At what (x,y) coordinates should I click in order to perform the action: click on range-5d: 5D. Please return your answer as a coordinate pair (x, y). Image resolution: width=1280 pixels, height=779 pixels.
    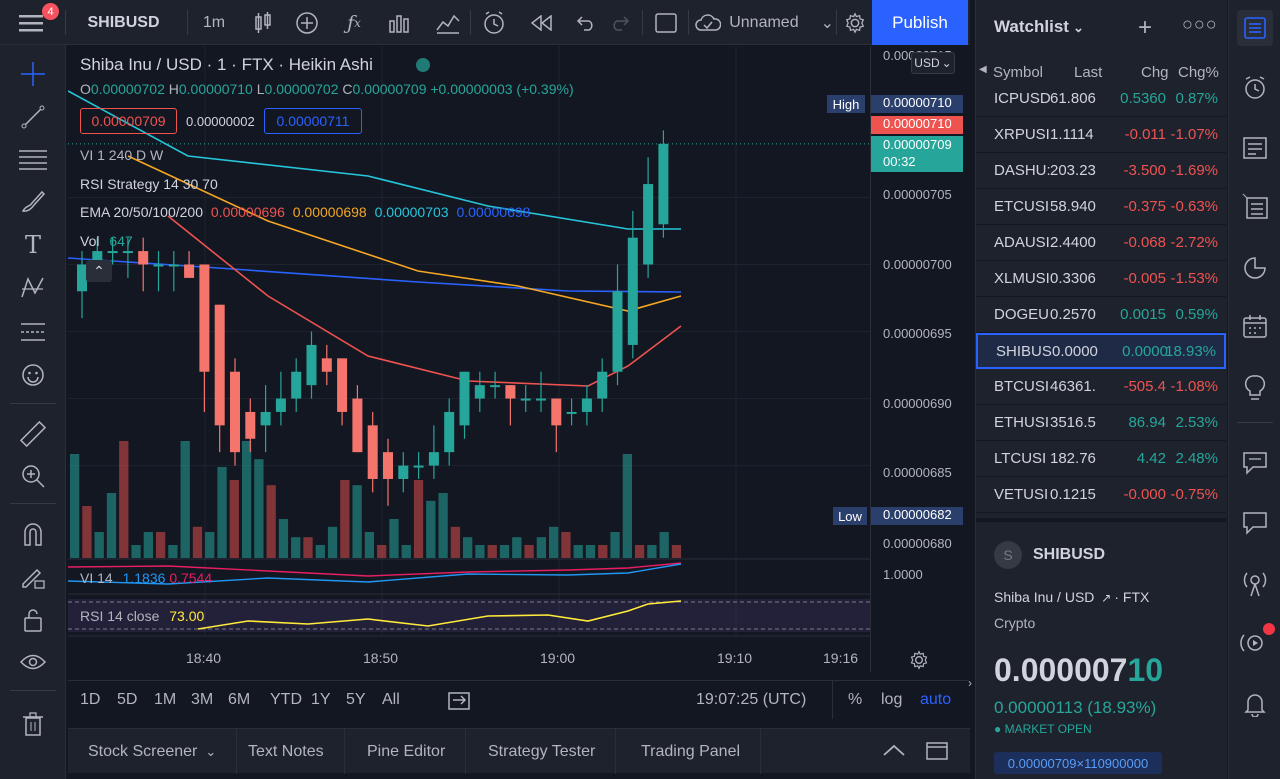
    Looking at the image, I should click on (135, 700).